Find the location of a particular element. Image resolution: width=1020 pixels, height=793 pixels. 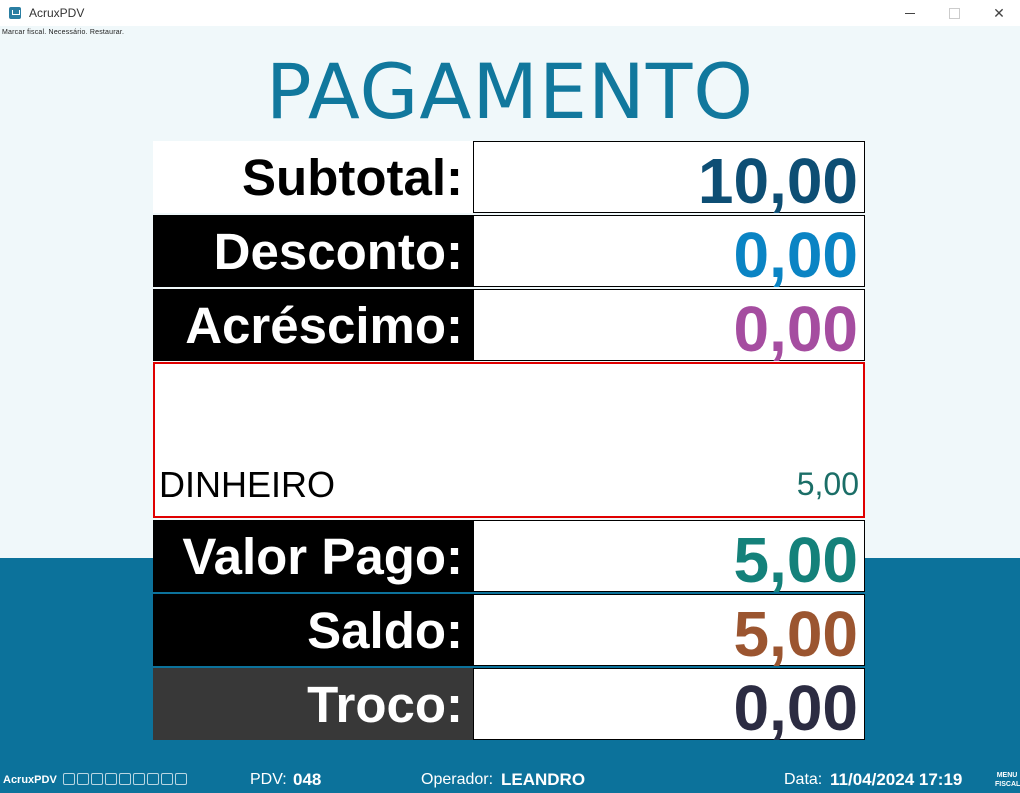

shield-icon is located at coordinates (139, 779).